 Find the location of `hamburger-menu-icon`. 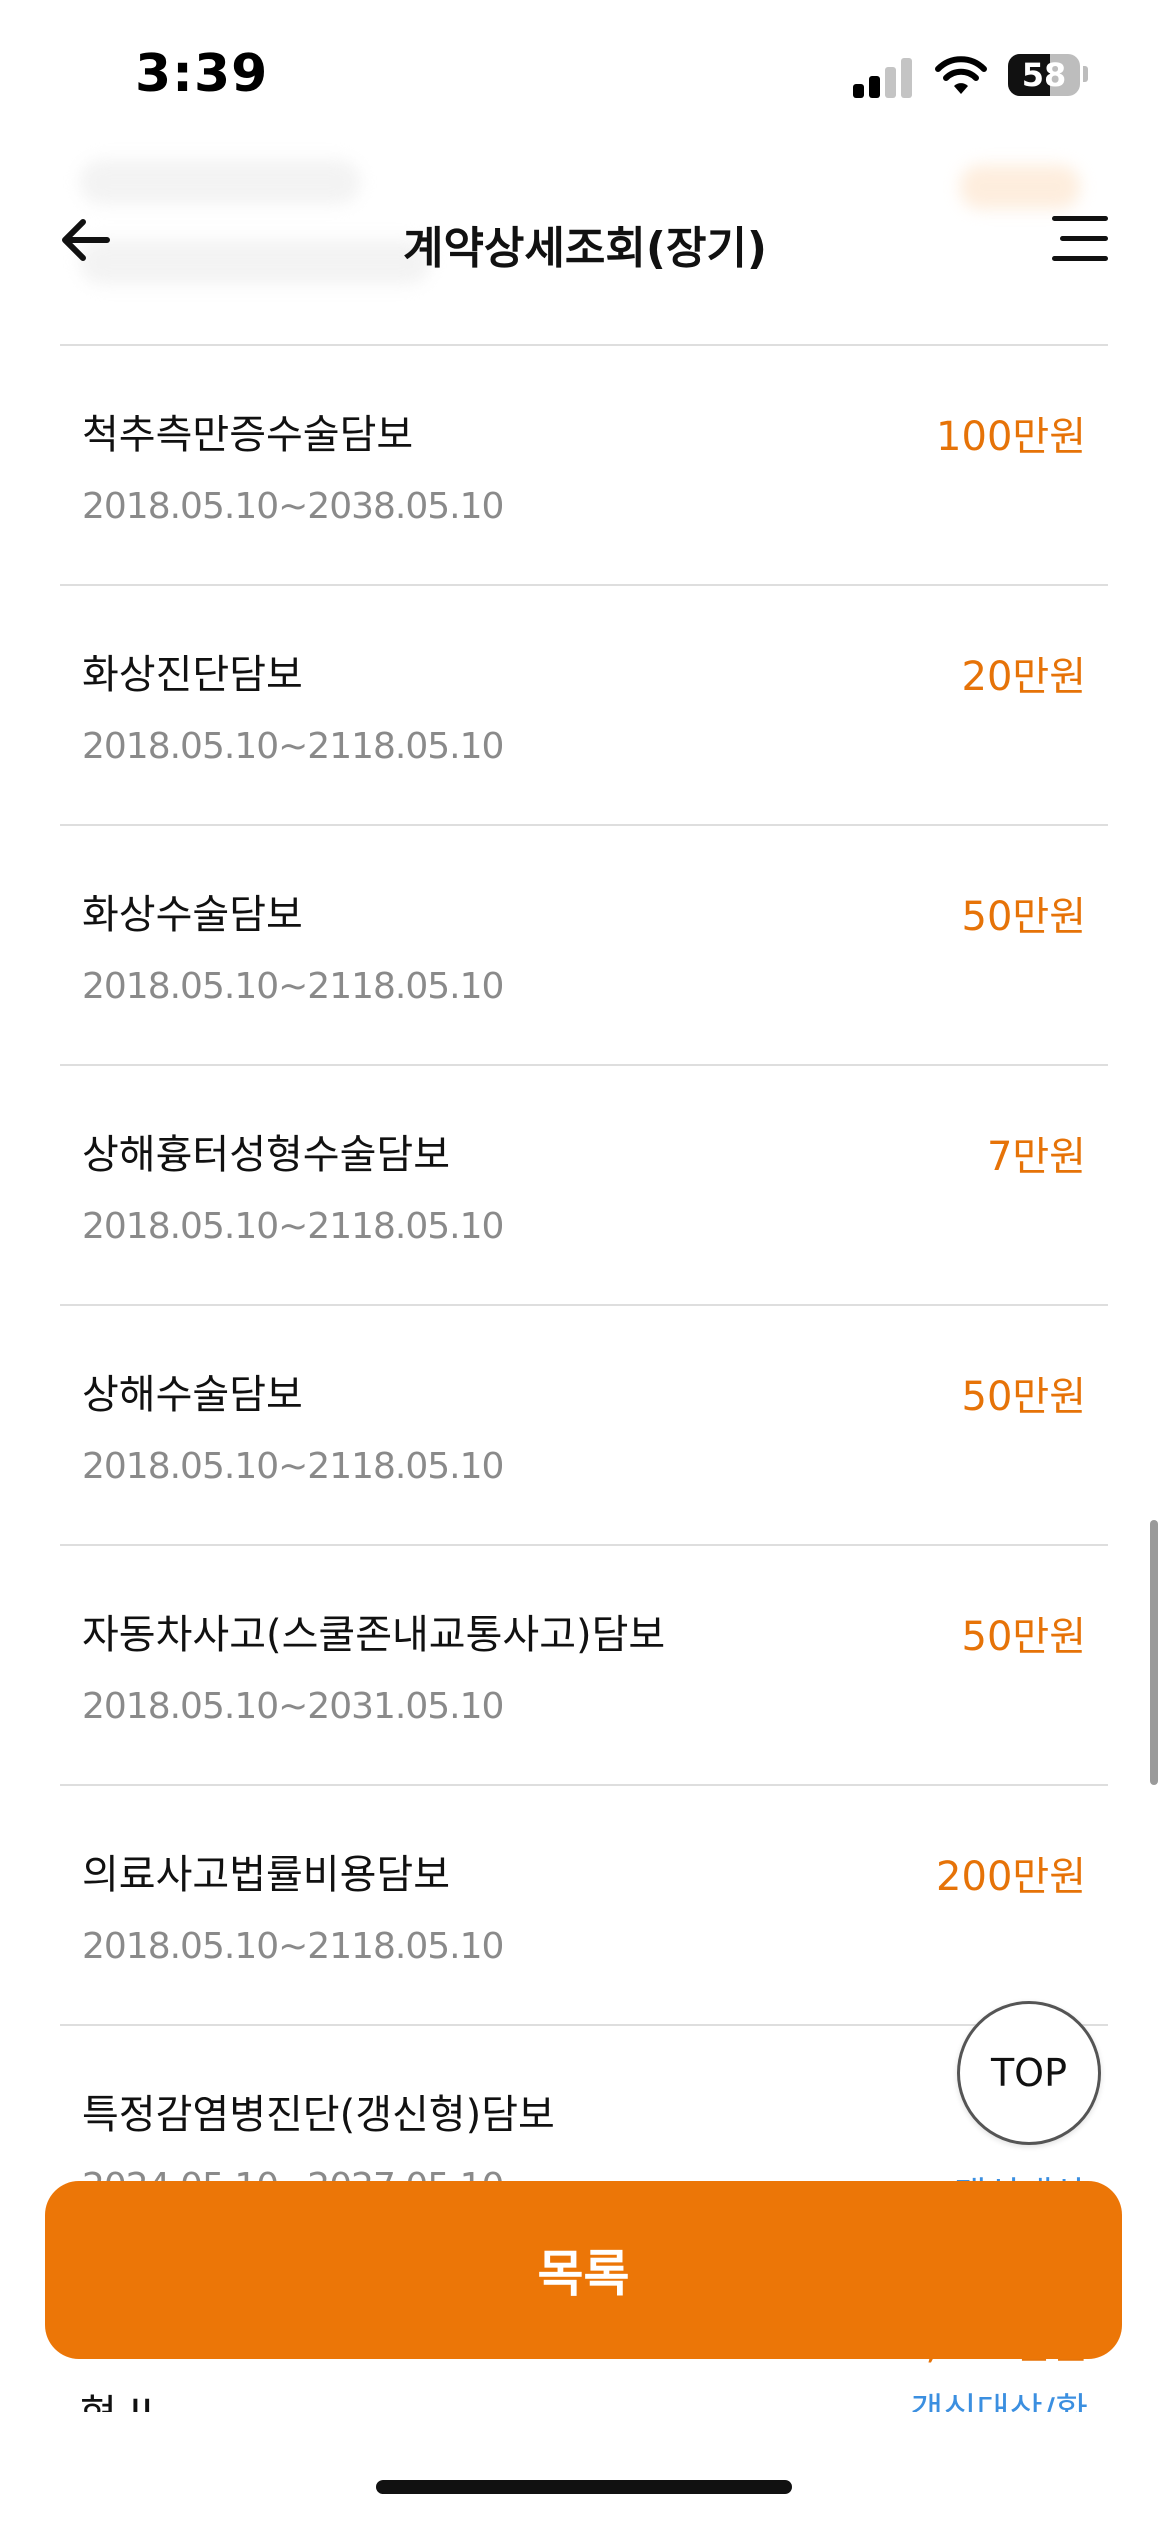

hamburger-menu-icon is located at coordinates (1080, 239).